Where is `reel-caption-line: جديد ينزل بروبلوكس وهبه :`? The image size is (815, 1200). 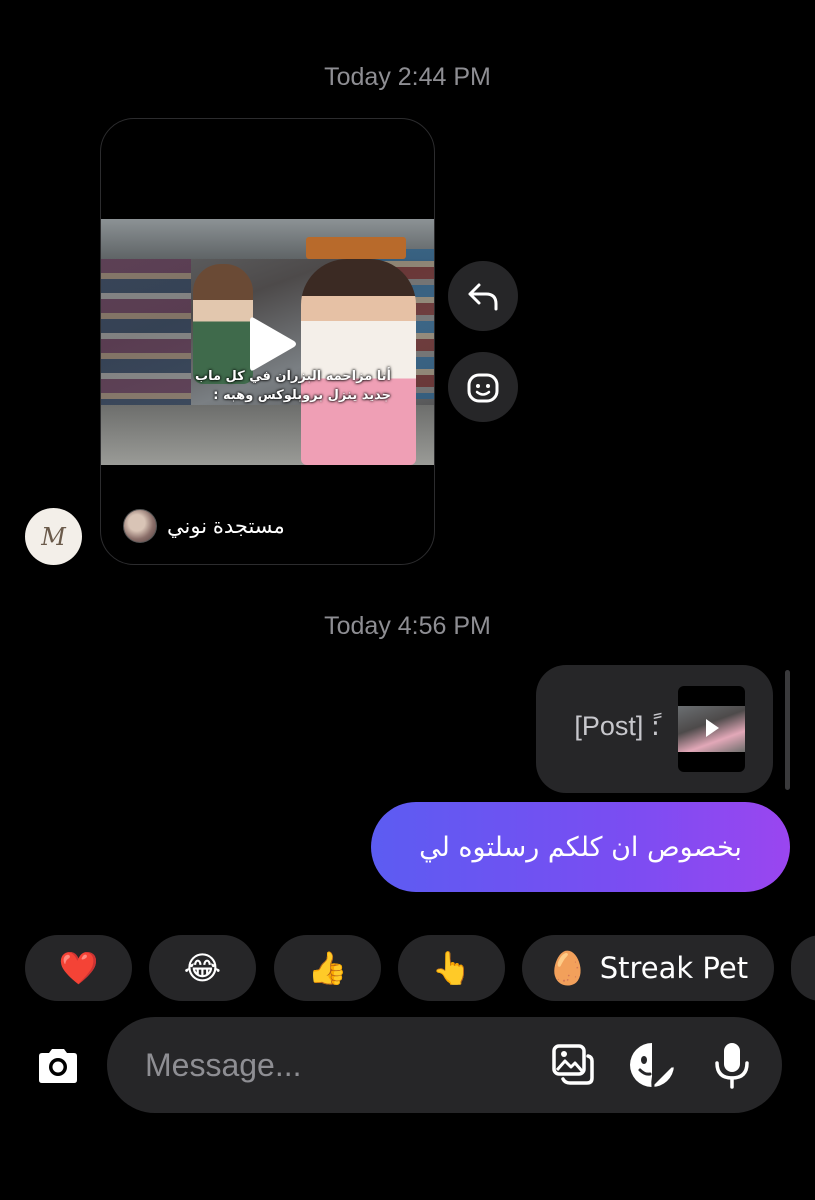
reel-caption-line: جديد ينزل بروبلوكس وهبه : is located at coordinates (302, 395).